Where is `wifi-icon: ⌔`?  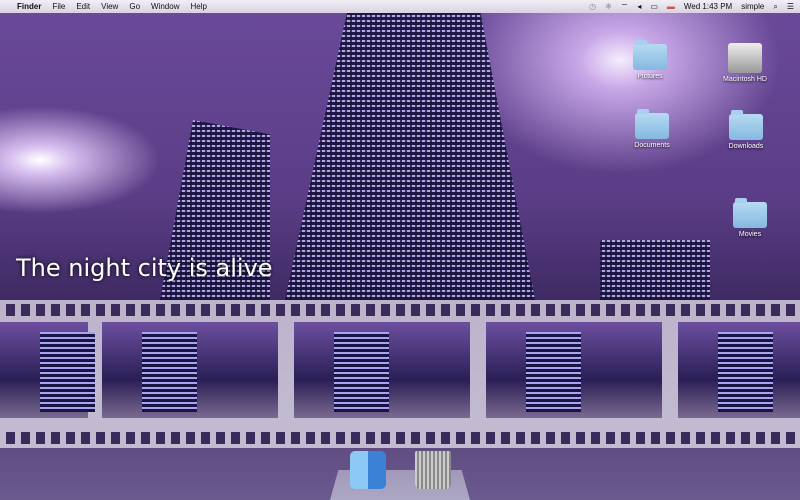
wifi-icon: ⌔ is located at coordinates (625, 7).